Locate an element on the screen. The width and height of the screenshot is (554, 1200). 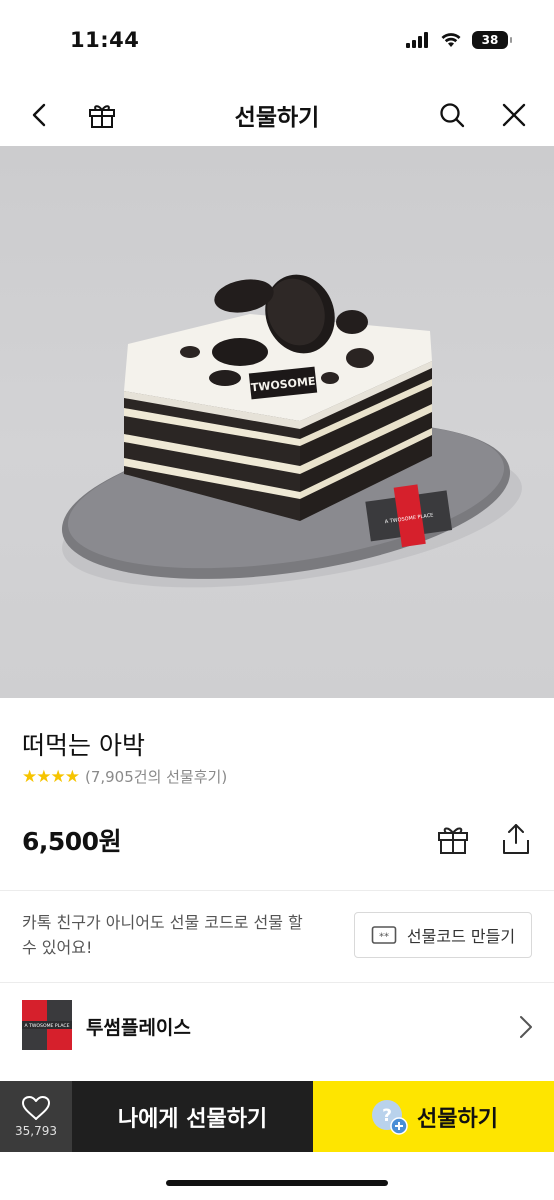
close-button is located at coordinates (514, 115).